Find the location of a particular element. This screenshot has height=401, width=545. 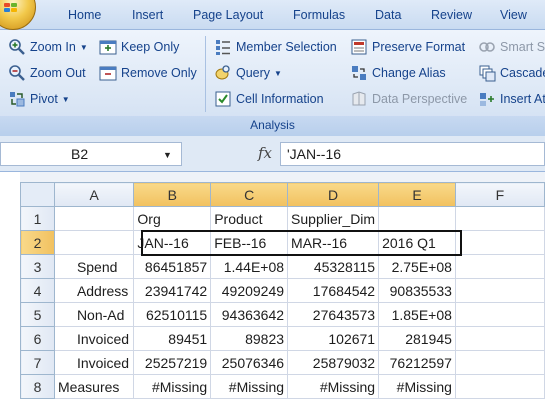

cell: MAR--16 is located at coordinates (333, 242).